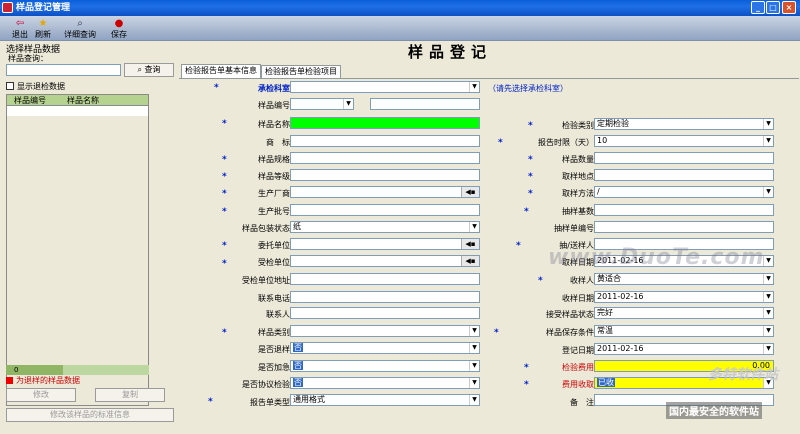  What do you see at coordinates (385, 331) in the screenshot?
I see `category-select: ▼` at bounding box center [385, 331].